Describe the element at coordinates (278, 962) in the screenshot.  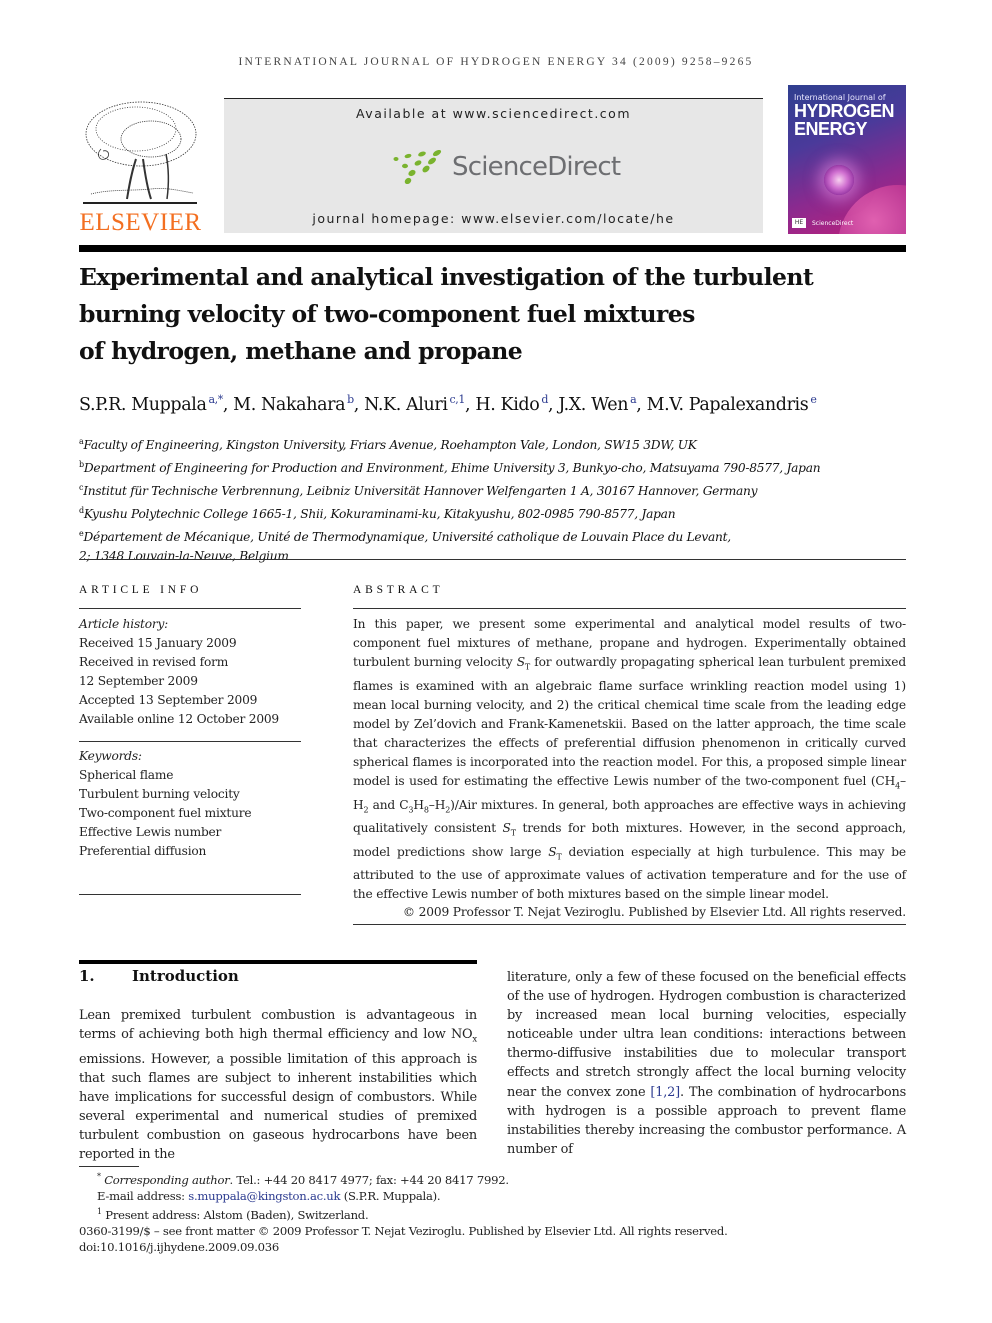
I see `introduction-rule` at that location.